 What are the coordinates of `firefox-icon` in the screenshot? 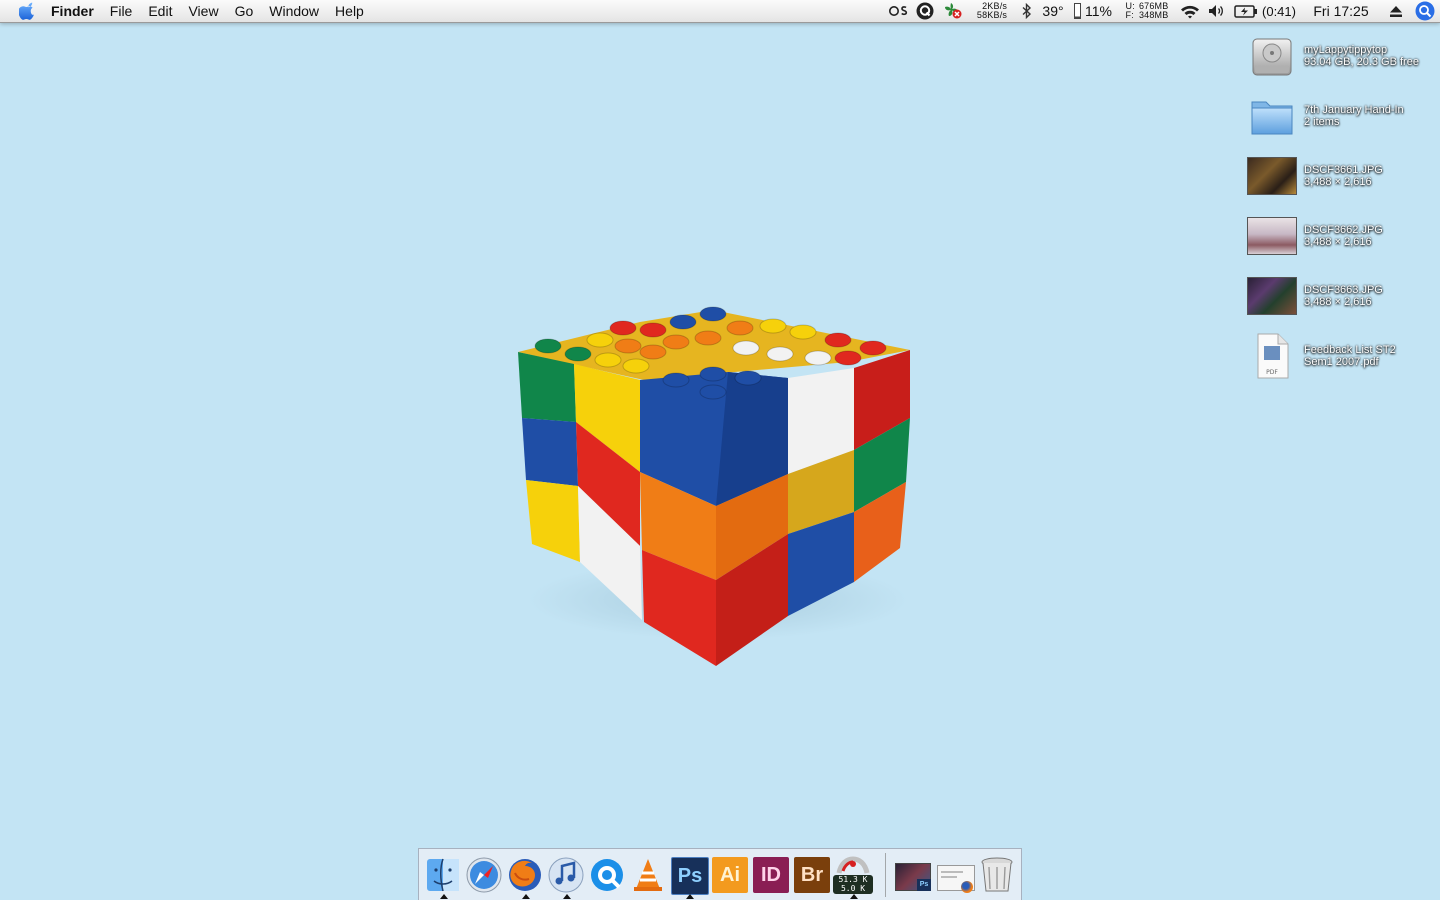 It's located at (525, 875).